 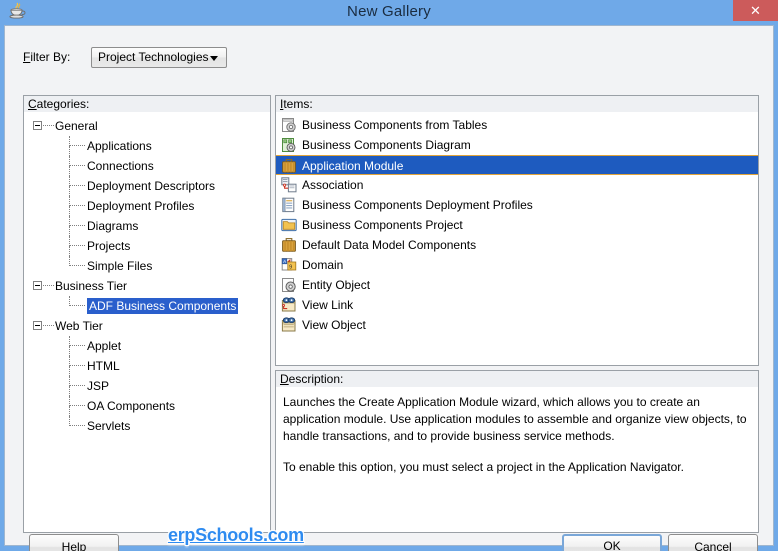 What do you see at coordinates (147, 386) in the screenshot?
I see `tree-item-jsp: JSP` at bounding box center [147, 386].